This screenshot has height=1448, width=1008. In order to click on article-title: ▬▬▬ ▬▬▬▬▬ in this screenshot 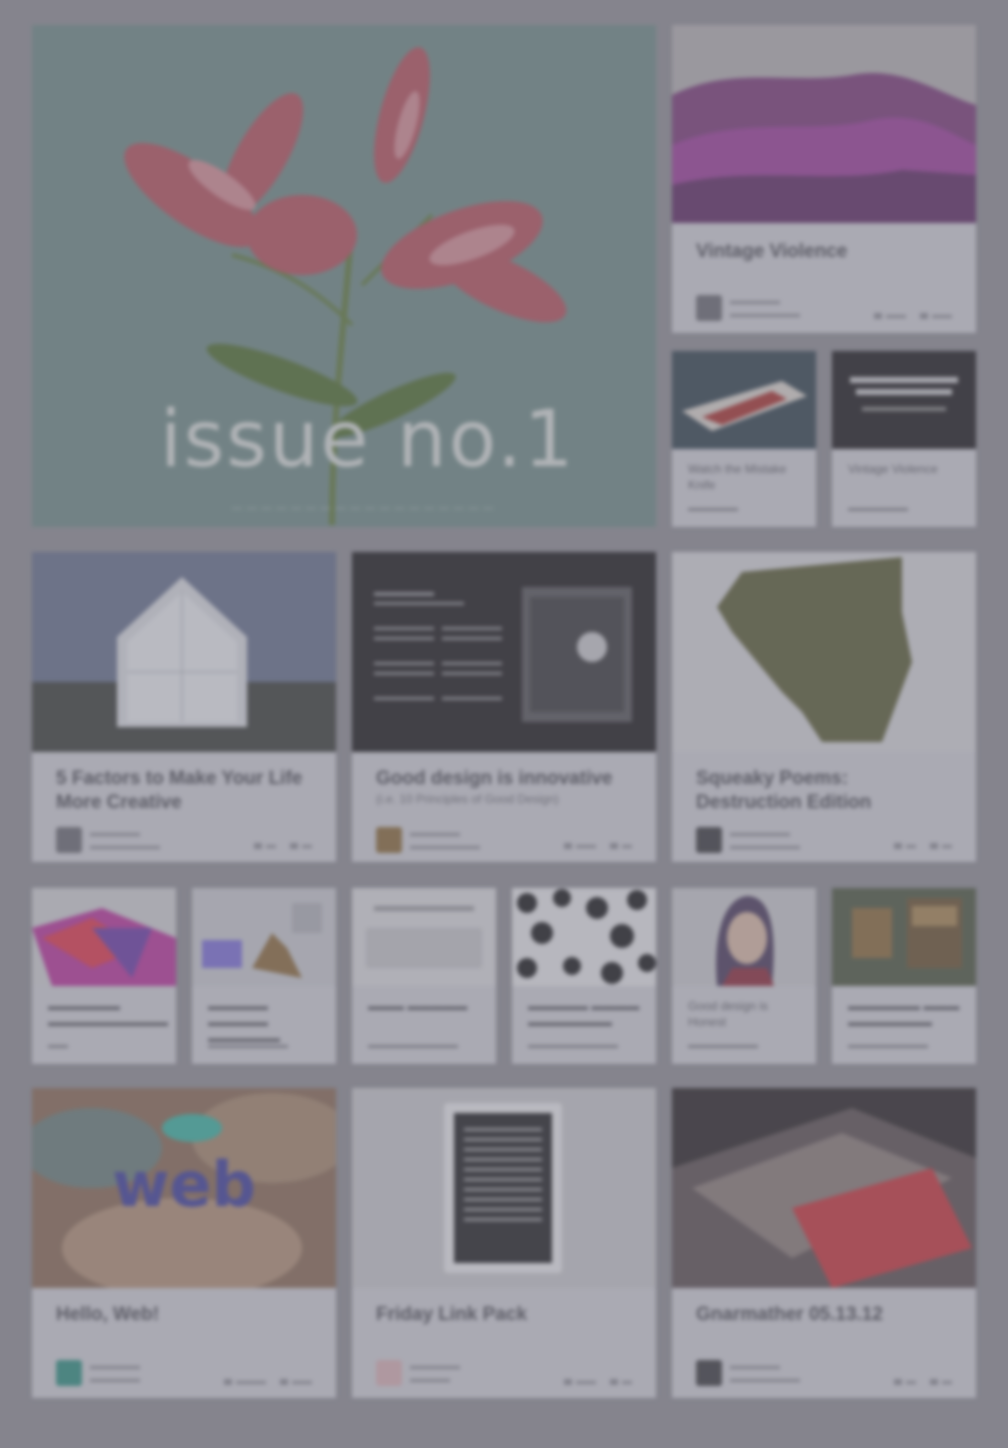, I will do `click(418, 1006)`.